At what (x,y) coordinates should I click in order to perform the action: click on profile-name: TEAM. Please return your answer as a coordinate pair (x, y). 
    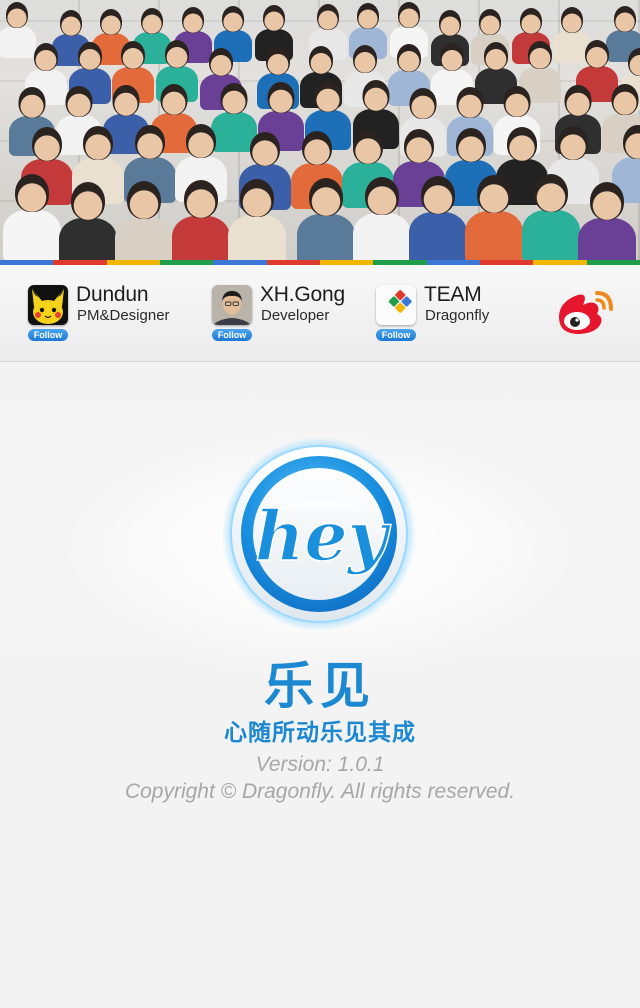
    Looking at the image, I should click on (453, 295).